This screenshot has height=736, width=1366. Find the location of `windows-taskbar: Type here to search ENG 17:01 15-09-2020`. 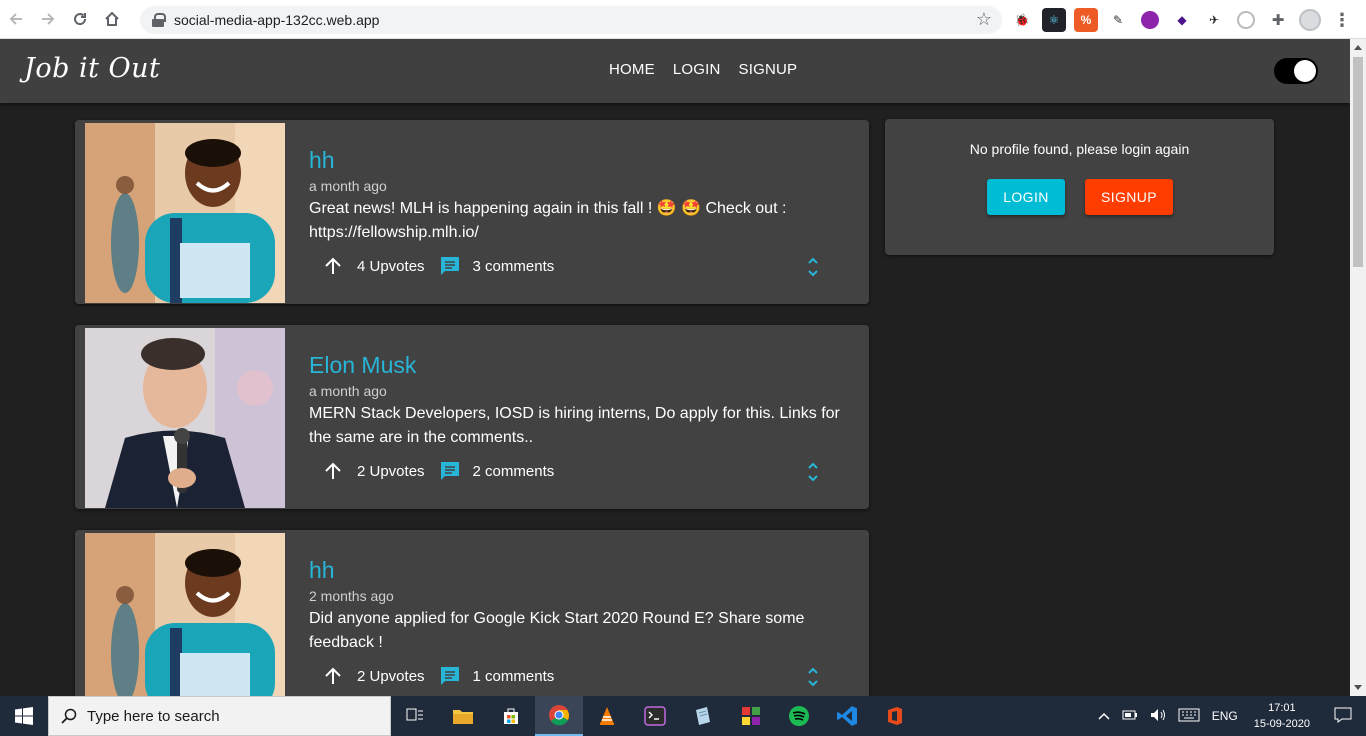

windows-taskbar: Type here to search ENG 17:01 15-09-2020 is located at coordinates (683, 716).